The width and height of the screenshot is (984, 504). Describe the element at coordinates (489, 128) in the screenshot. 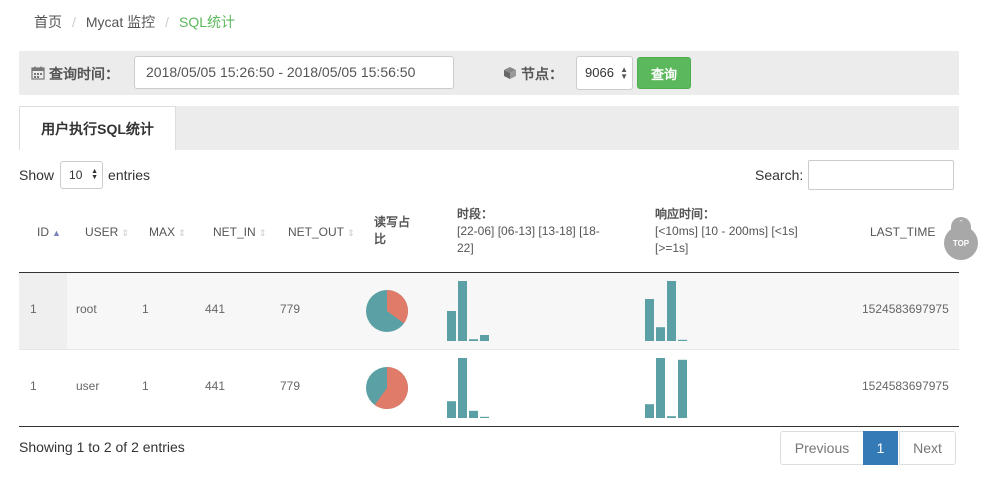

I see `tab-bar: 用户执行SQL统计` at that location.